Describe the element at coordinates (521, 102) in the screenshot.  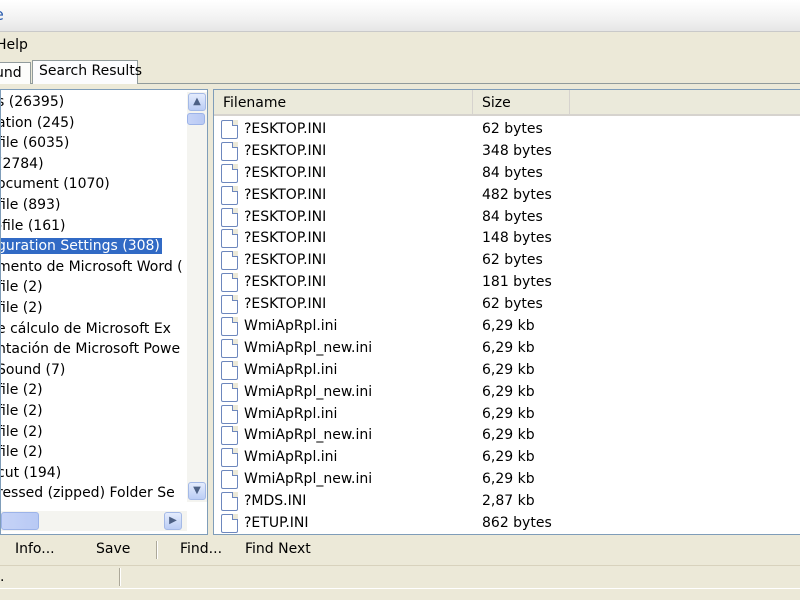
I see `column-header-size: Size` at that location.